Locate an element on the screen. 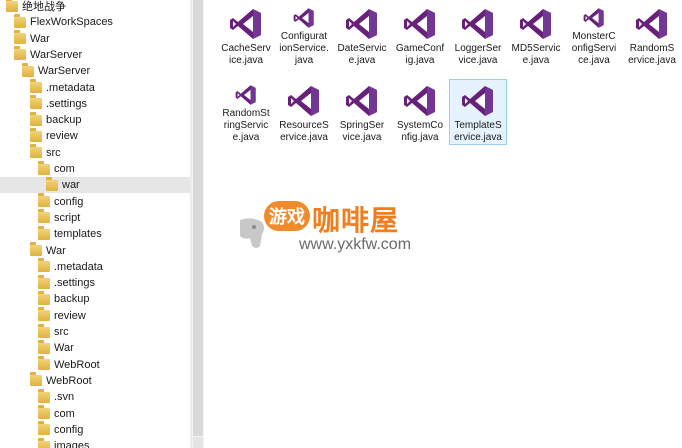  file-name-line: ringServic is located at coordinates (246, 125).